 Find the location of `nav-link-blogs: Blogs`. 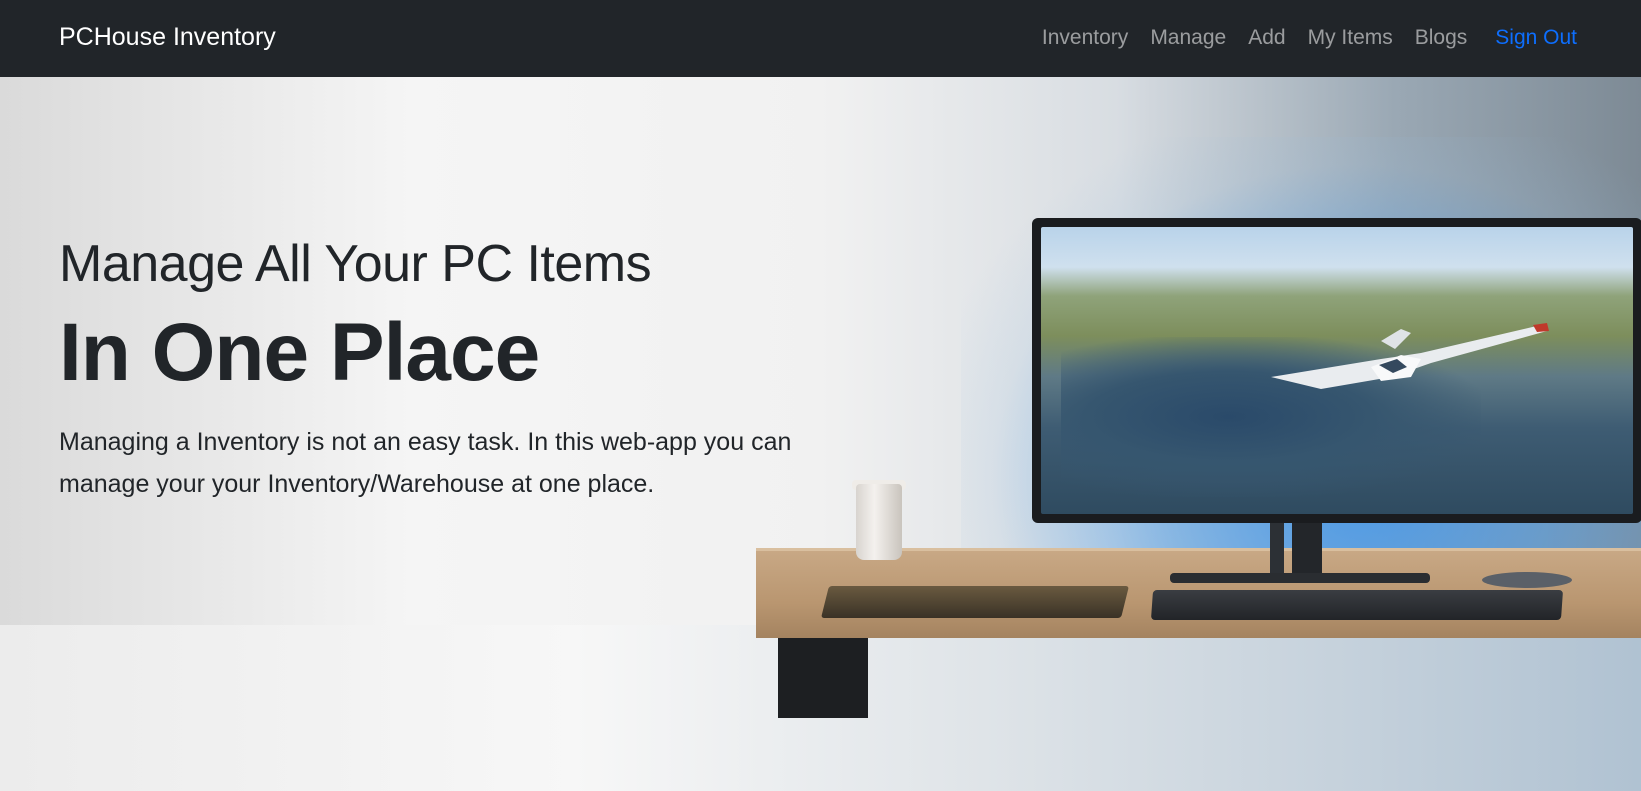

nav-link-blogs: Blogs is located at coordinates (1441, 38).